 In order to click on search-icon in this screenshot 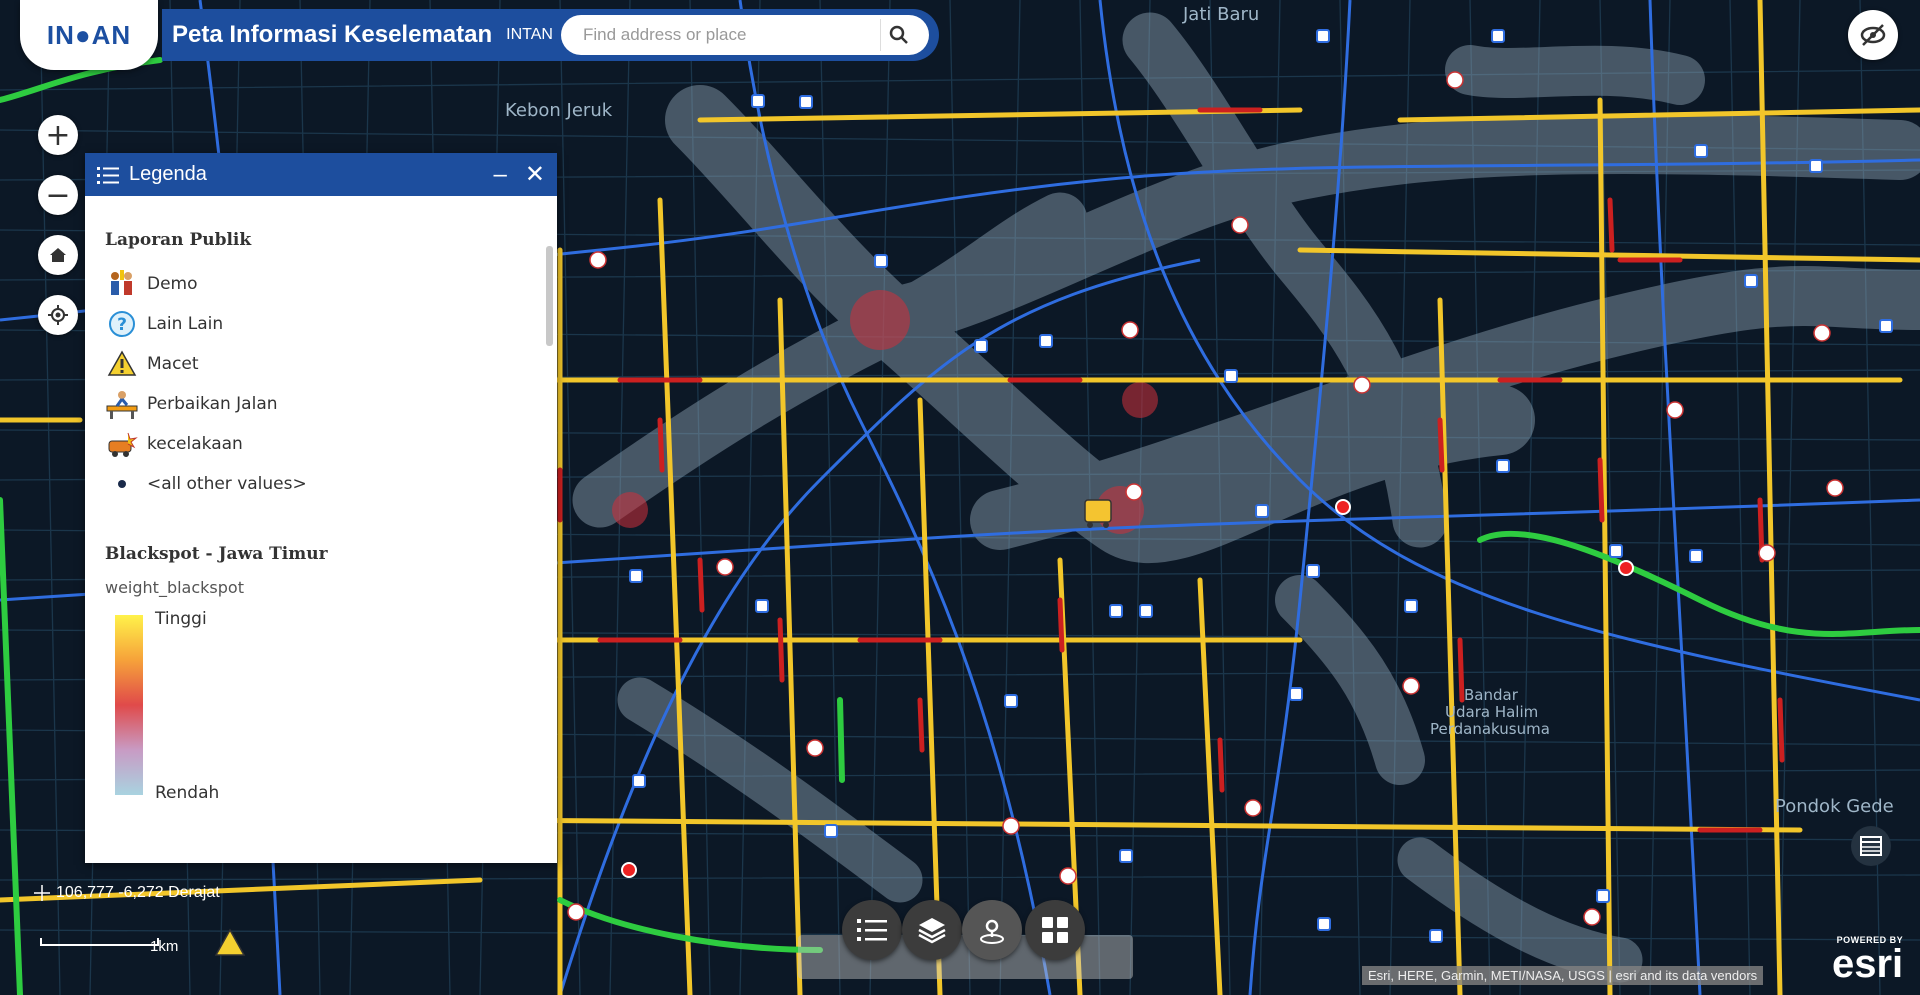, I will do `click(898, 34)`.